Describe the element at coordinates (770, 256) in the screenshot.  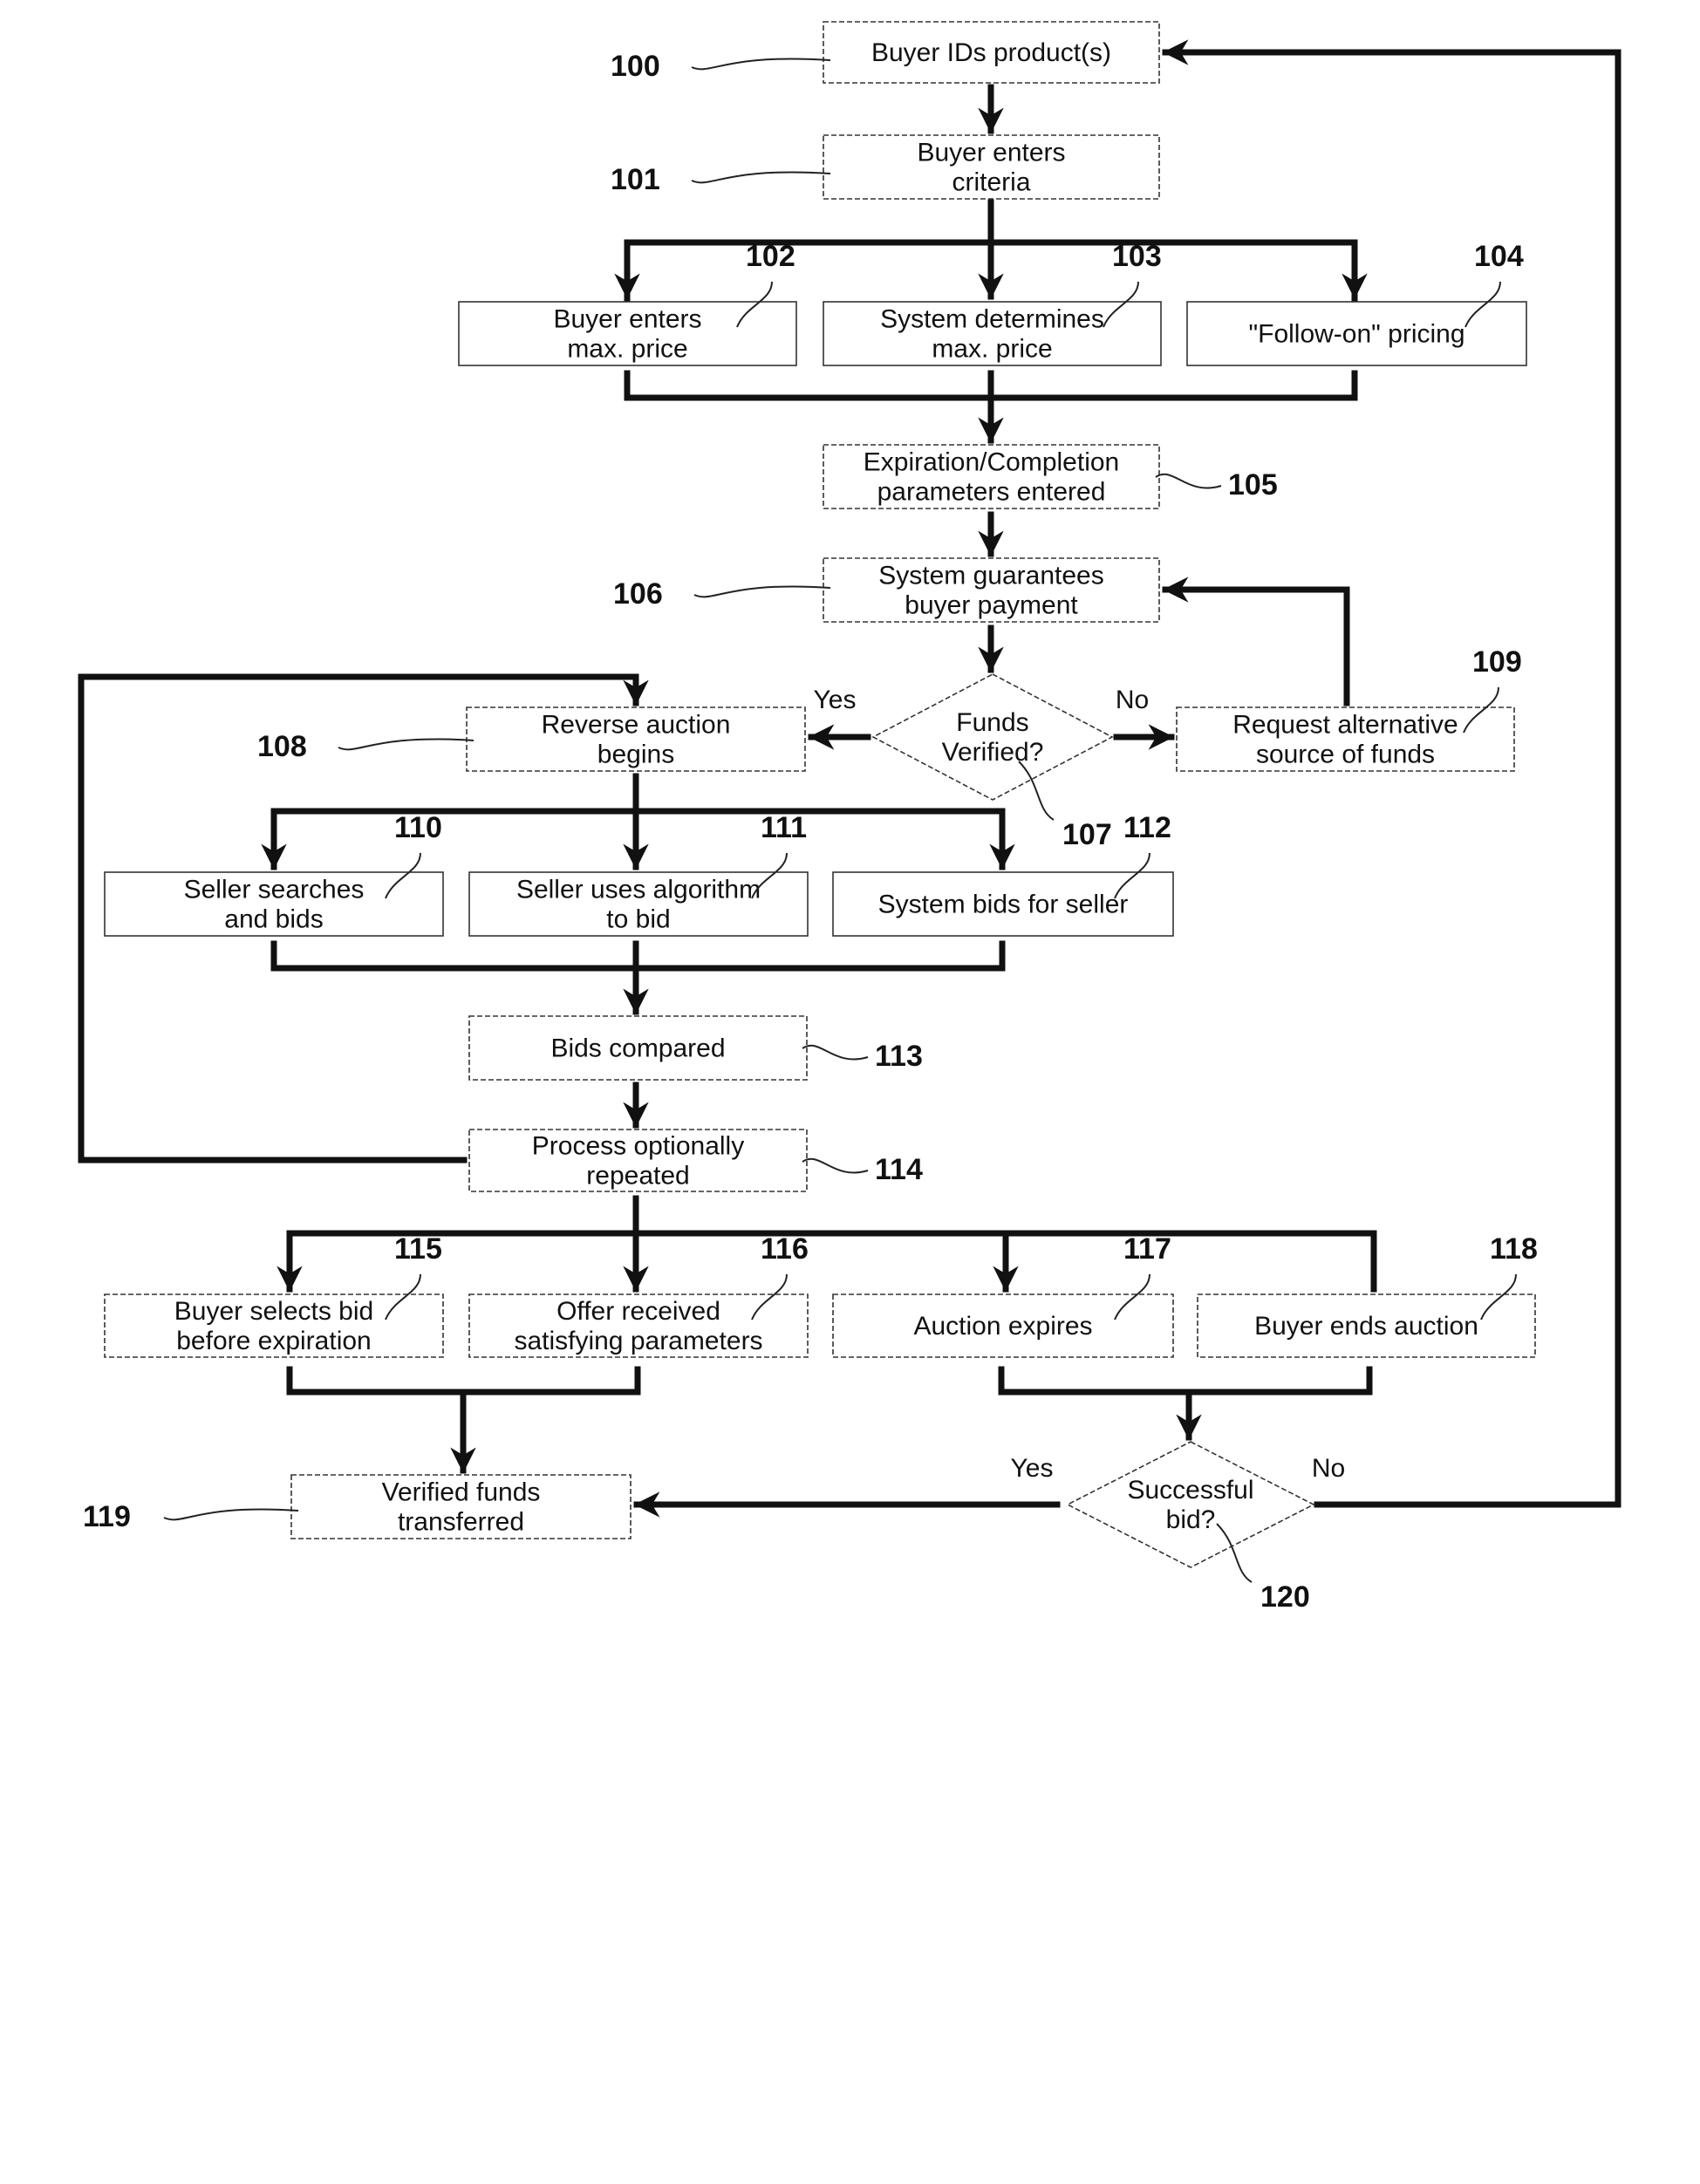
I see `reference-numeral: 102` at that location.